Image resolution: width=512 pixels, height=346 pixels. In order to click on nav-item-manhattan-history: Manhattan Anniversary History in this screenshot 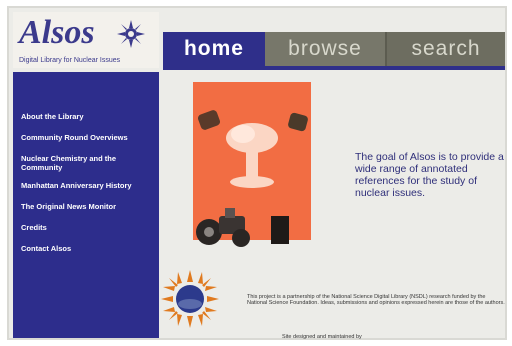, I will do `click(86, 185)`.